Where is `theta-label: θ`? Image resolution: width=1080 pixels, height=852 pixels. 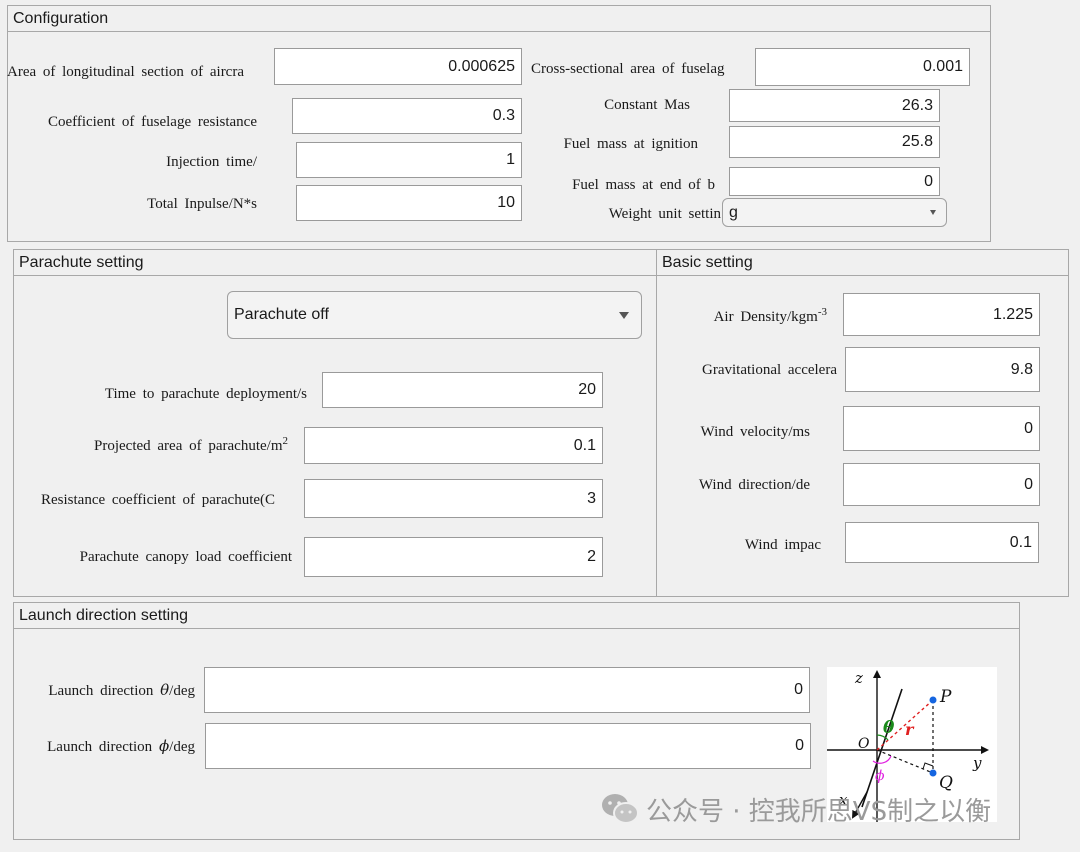 theta-label: θ is located at coordinates (889, 728).